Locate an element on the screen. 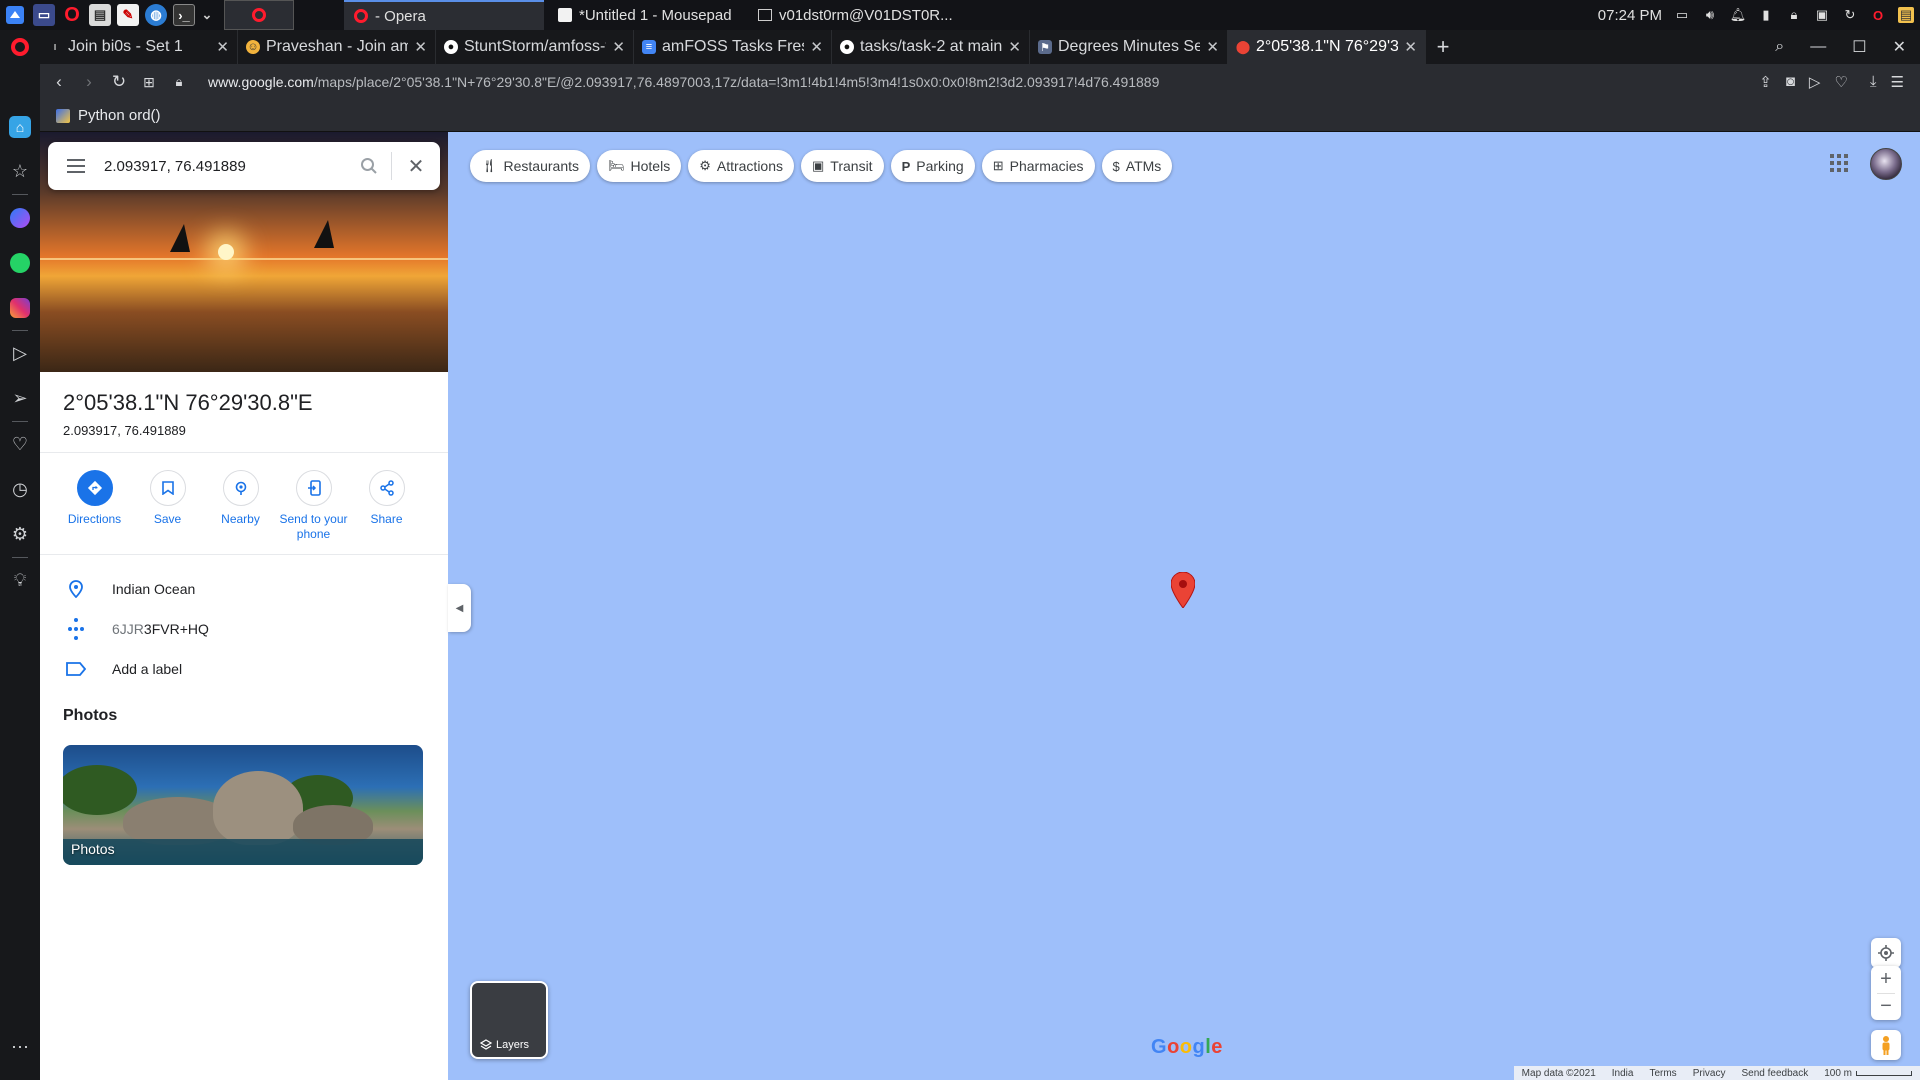  settings-gear-icon: ⚙ is located at coordinates (20, 534).